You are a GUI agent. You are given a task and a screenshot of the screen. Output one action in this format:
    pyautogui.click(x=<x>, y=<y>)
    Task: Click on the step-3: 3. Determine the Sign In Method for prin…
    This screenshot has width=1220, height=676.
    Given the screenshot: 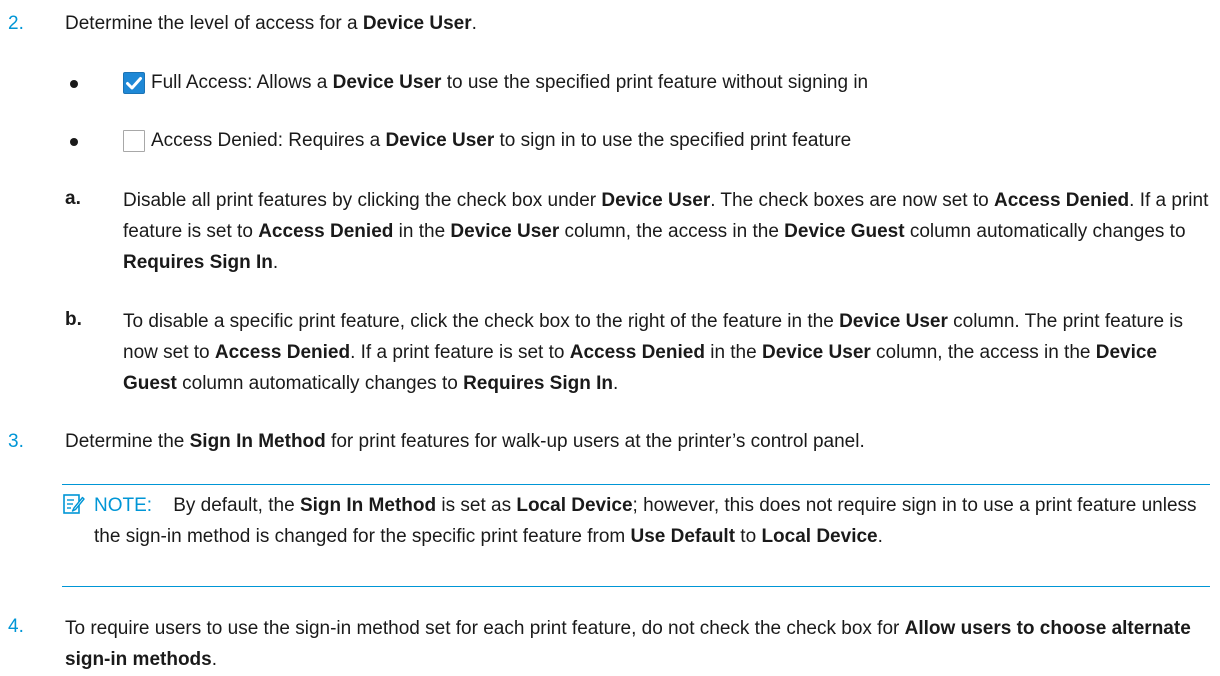 What is the action you would take?
    pyautogui.click(x=605, y=443)
    